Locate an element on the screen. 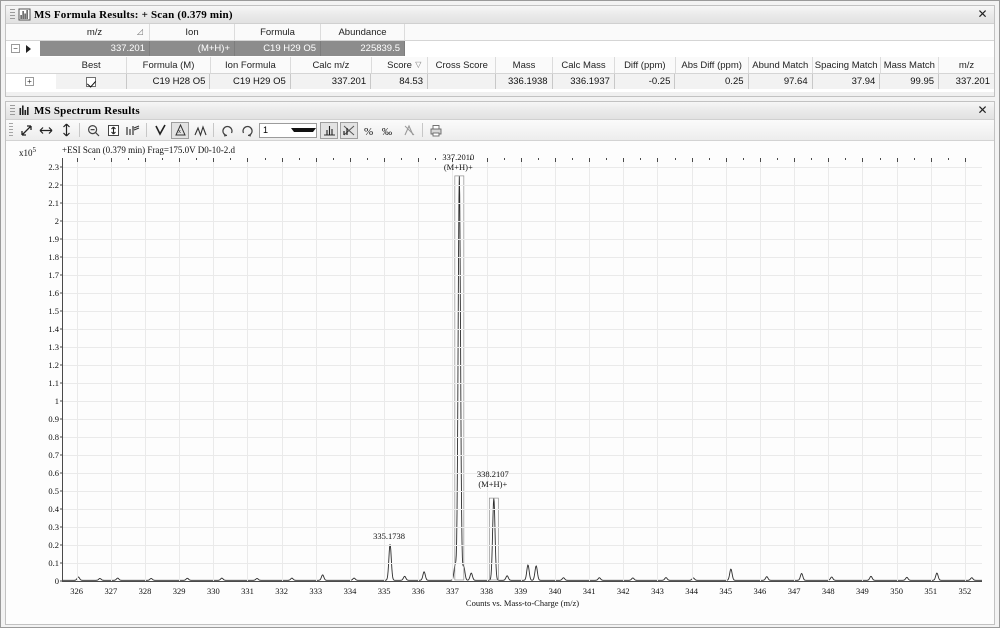 The width and height of the screenshot is (1000, 628). header-best: Best is located at coordinates (92, 65).